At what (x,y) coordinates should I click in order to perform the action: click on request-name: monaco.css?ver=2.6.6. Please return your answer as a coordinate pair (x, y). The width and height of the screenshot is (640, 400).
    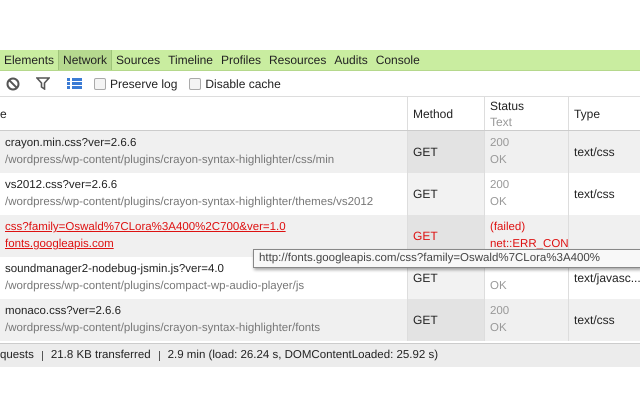
    Looking at the image, I should click on (206, 311).